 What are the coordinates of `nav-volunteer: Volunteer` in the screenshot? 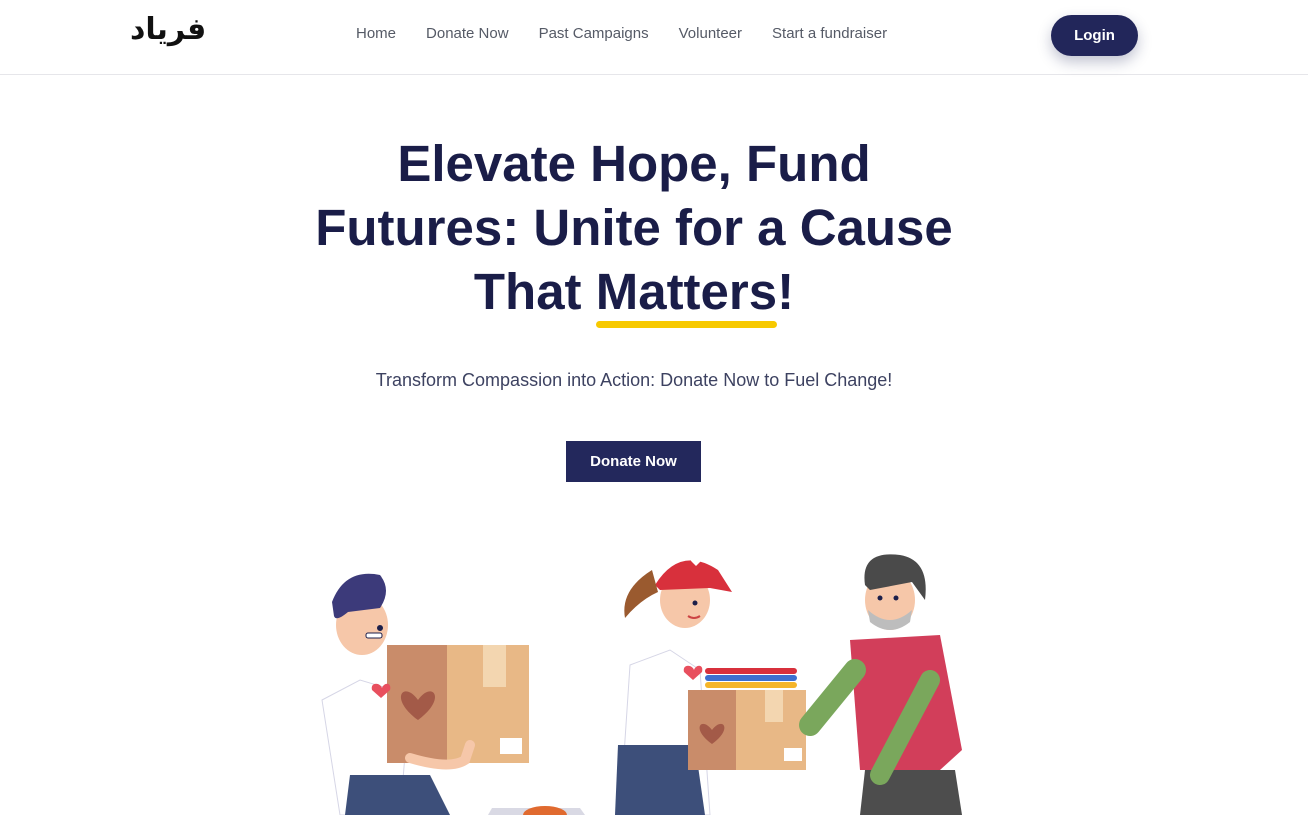 It's located at (710, 33).